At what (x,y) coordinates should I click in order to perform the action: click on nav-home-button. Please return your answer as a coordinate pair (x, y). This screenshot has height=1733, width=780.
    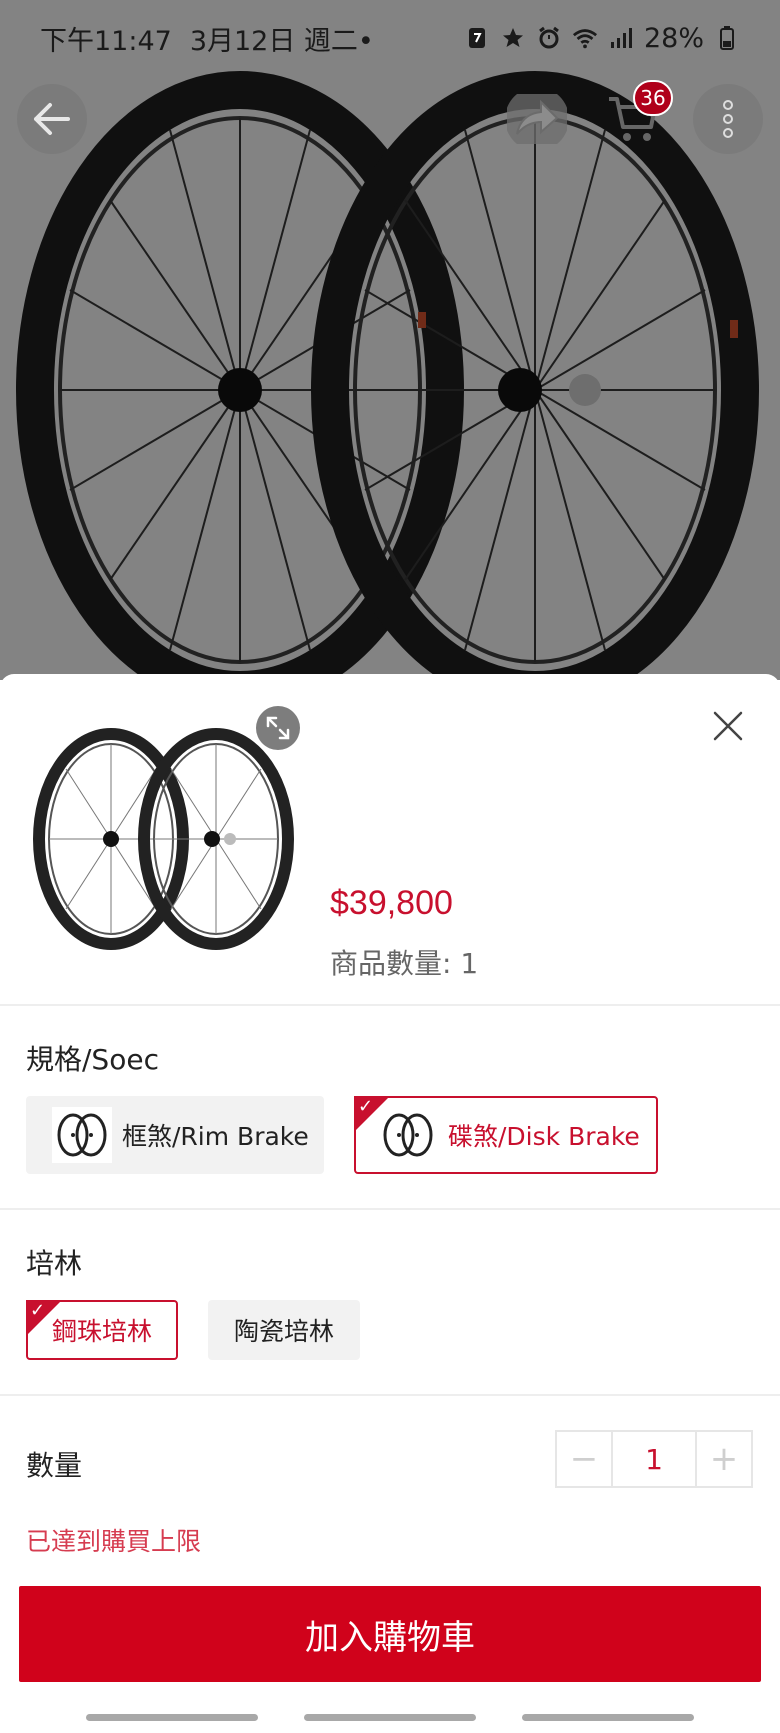
    Looking at the image, I should click on (390, 1717).